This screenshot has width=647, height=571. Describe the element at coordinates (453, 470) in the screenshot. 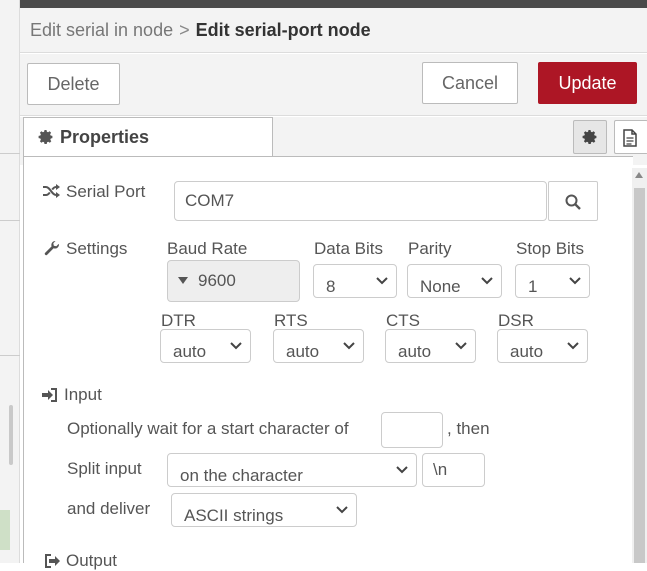

I see `split-character-input: \n` at that location.